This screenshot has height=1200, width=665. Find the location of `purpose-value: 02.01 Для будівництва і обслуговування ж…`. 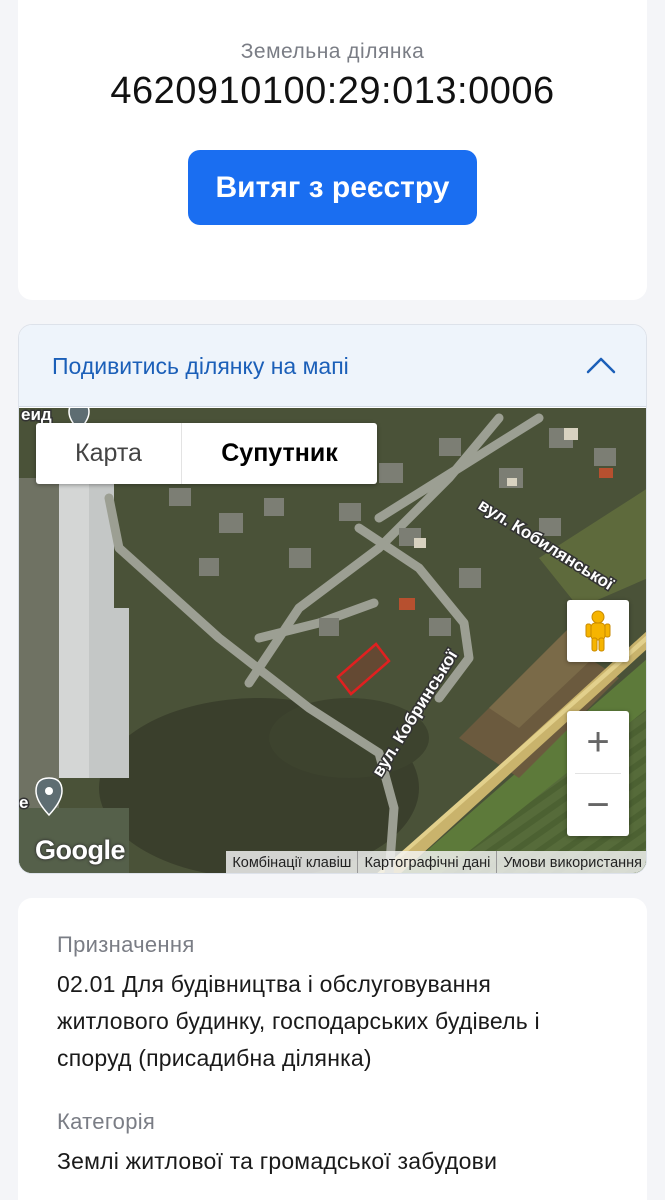

purpose-value: 02.01 Для будівництва і обслуговування ж… is located at coordinates (337, 1021).